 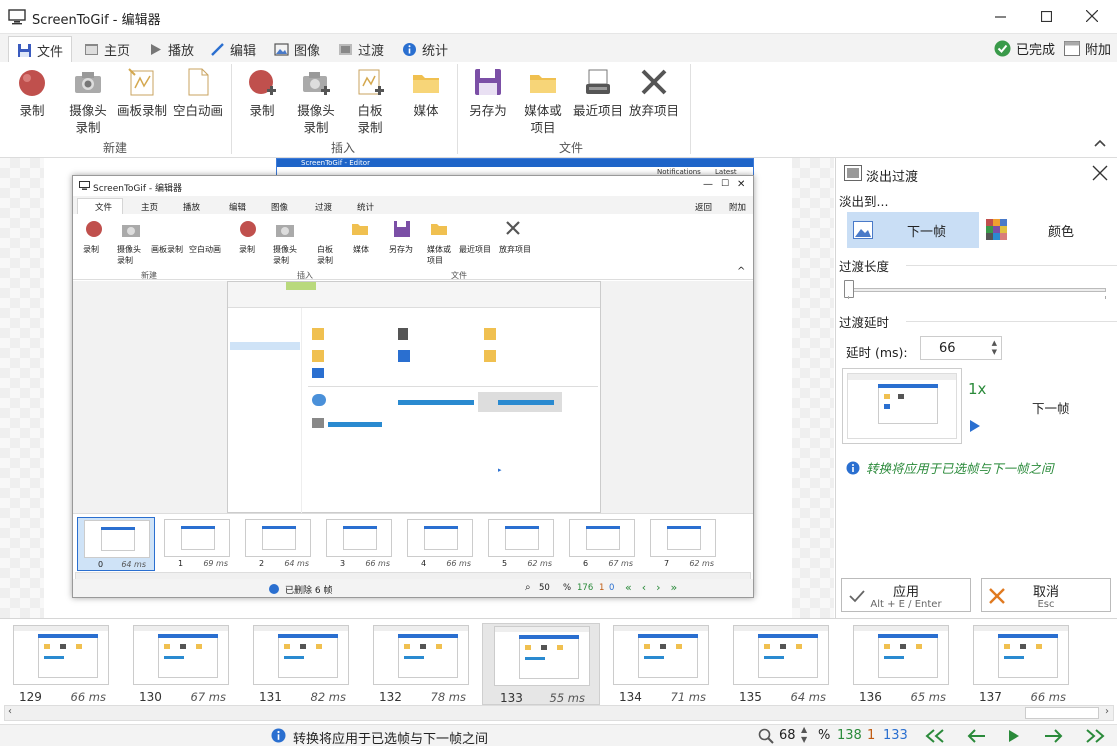 I want to click on filmstrip-frame: 134 71 ms, so click(x=661, y=664).